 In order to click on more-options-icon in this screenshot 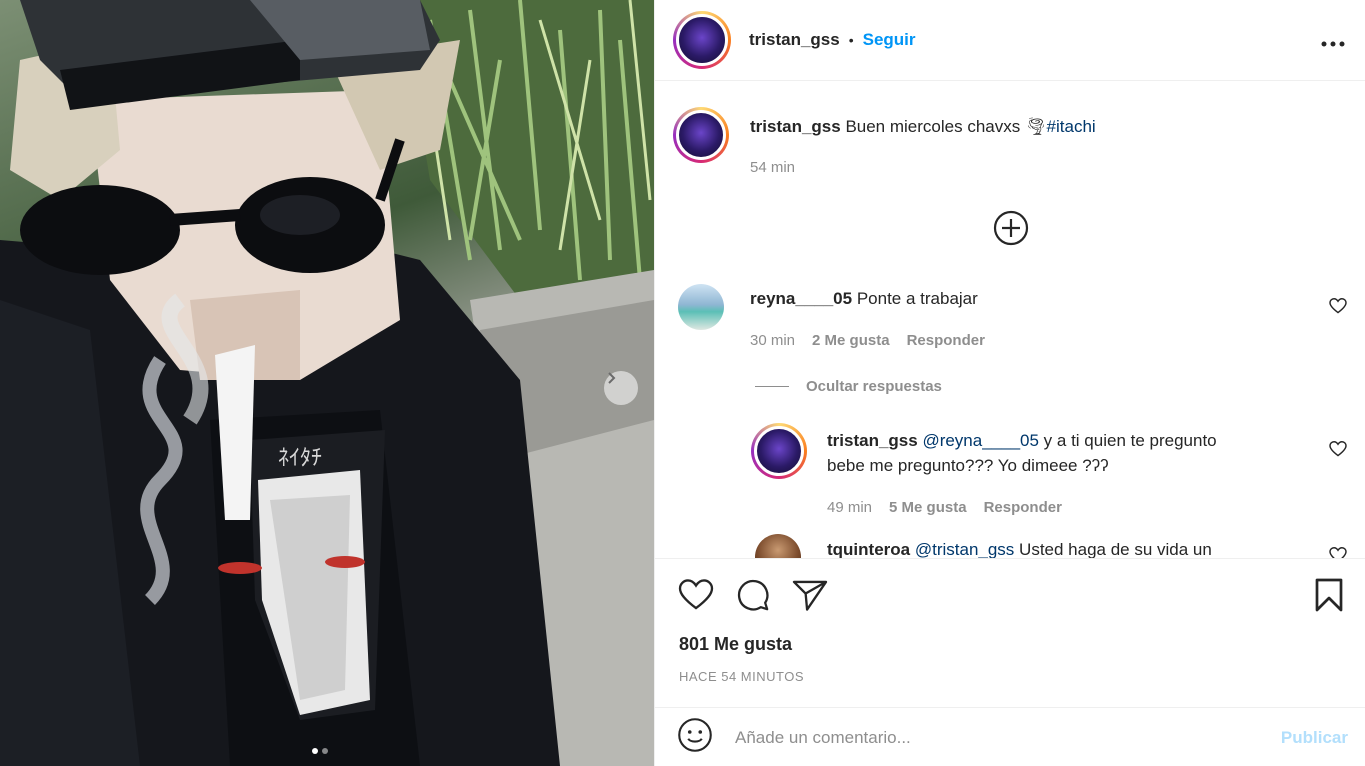, I will do `click(1333, 40)`.